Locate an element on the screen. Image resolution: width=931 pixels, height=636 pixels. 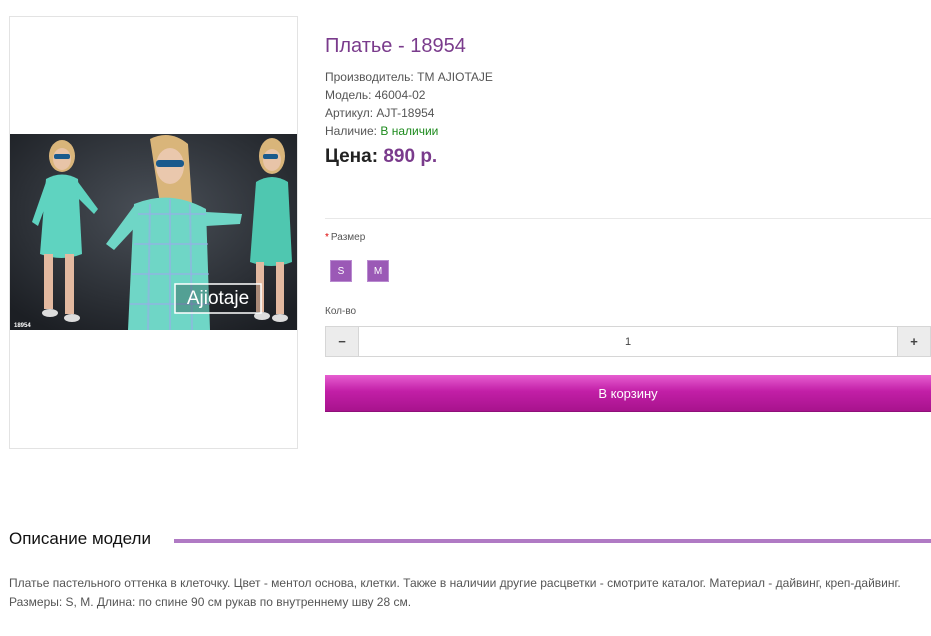
size-label-text: Размер is located at coordinates (348, 237).